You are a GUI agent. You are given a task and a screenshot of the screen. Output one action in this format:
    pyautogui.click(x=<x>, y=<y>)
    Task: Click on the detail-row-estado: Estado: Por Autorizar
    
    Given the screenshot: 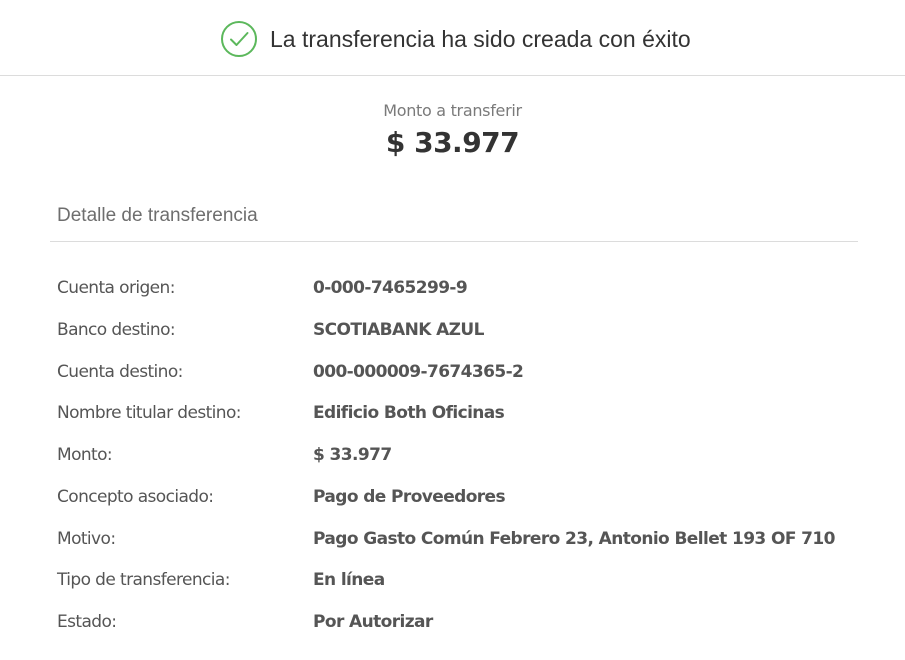 What is the action you would take?
    pyautogui.click(x=457, y=631)
    